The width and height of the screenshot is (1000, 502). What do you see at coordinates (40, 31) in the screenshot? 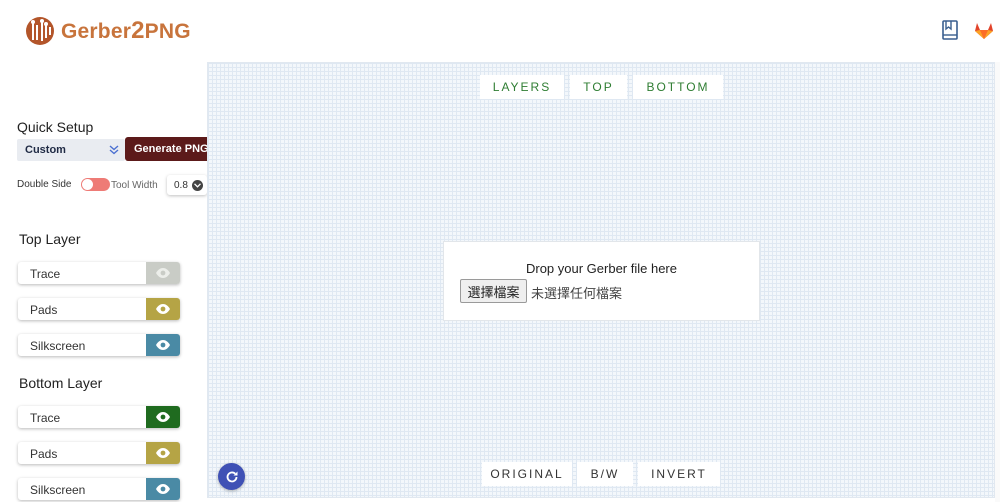
I see `logo-icon` at bounding box center [40, 31].